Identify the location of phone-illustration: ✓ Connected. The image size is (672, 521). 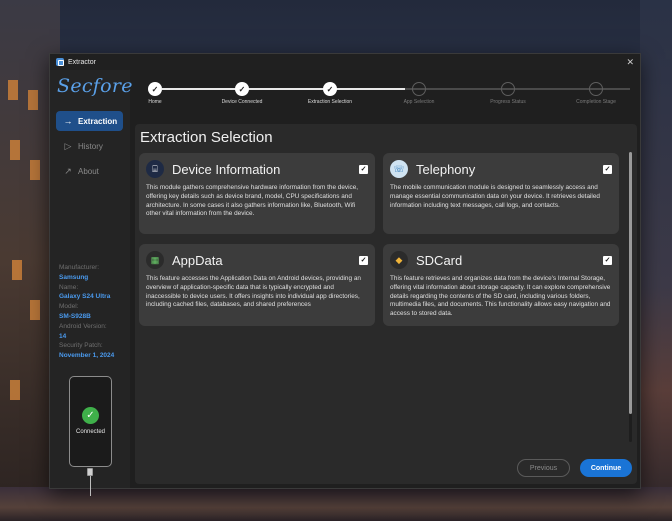
(90, 421).